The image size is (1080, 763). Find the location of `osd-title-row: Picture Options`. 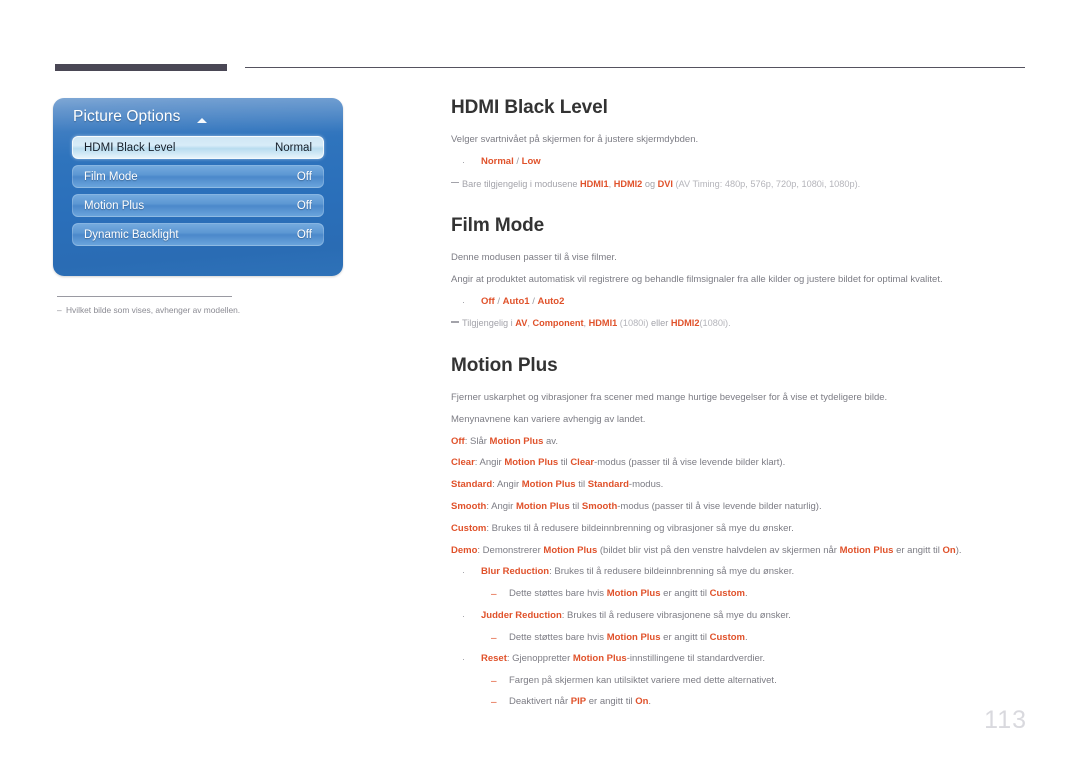

osd-title-row: Picture Options is located at coordinates (198, 117).